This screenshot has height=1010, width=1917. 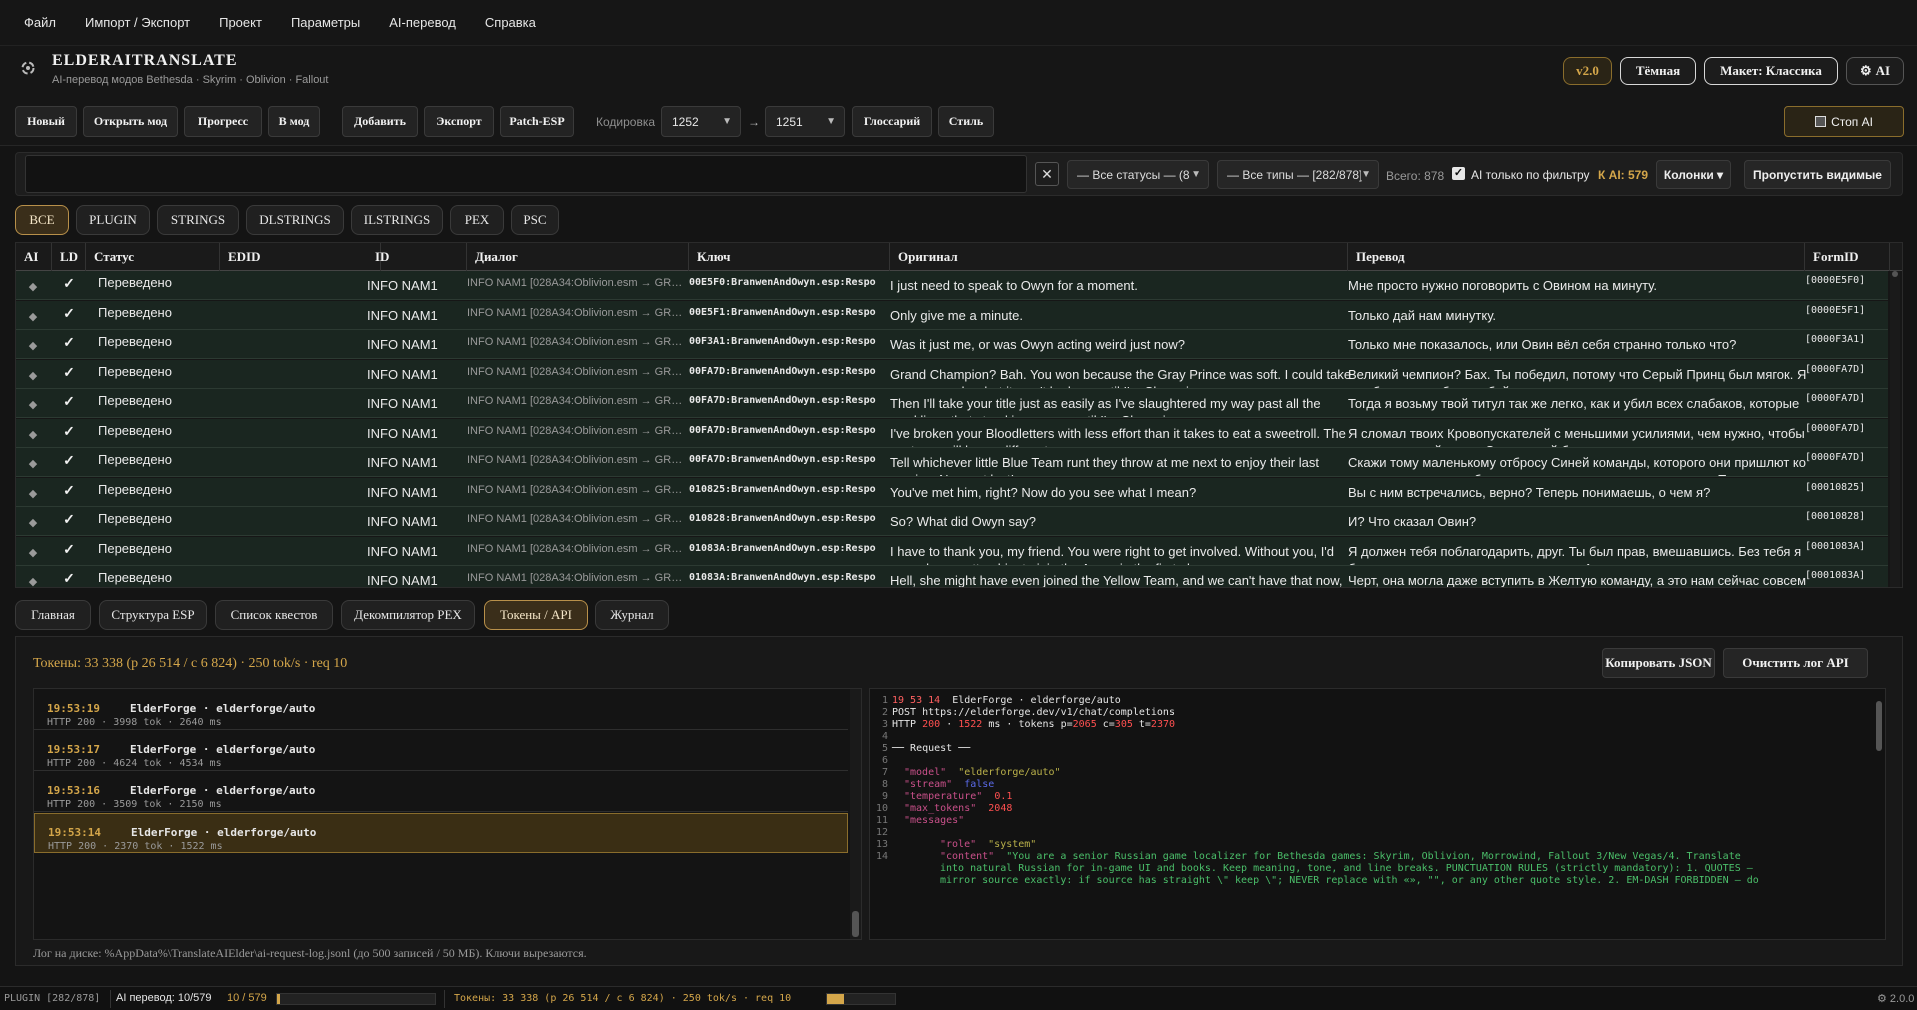 What do you see at coordinates (417, 257) in the screenshot?
I see `col-id: ID` at bounding box center [417, 257].